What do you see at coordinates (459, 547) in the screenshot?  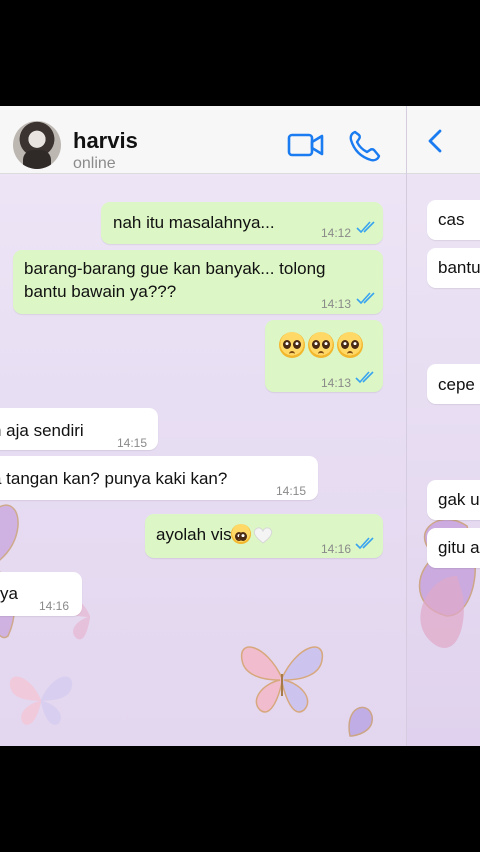 I see `message-text: gitu a` at bounding box center [459, 547].